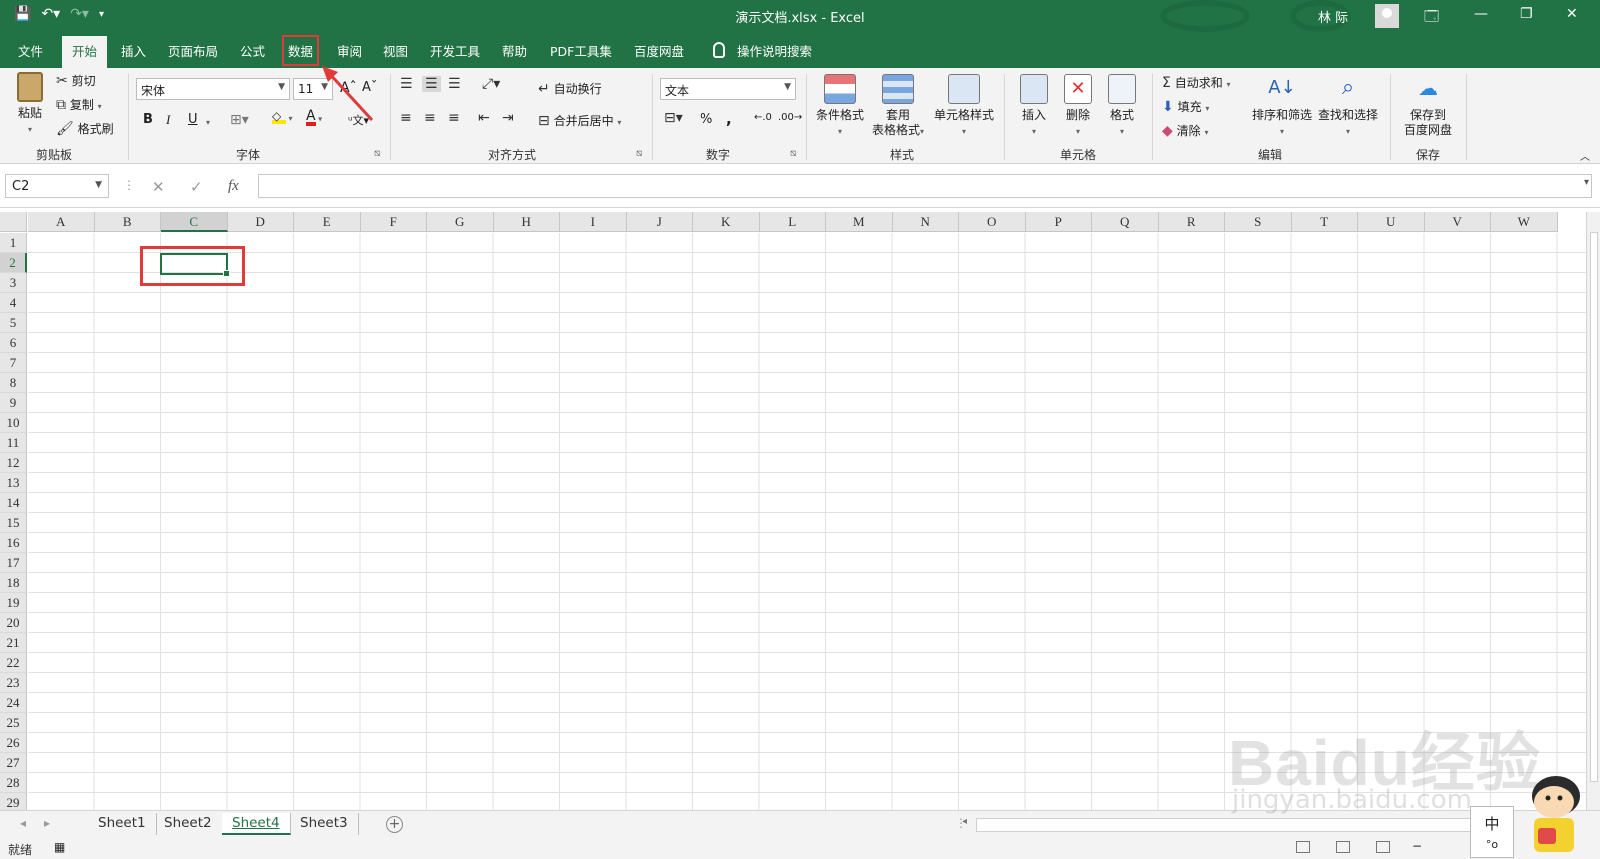 Image resolution: width=1600 pixels, height=859 pixels. I want to click on conditional-format-button: 条件格式 ▾, so click(840, 106).